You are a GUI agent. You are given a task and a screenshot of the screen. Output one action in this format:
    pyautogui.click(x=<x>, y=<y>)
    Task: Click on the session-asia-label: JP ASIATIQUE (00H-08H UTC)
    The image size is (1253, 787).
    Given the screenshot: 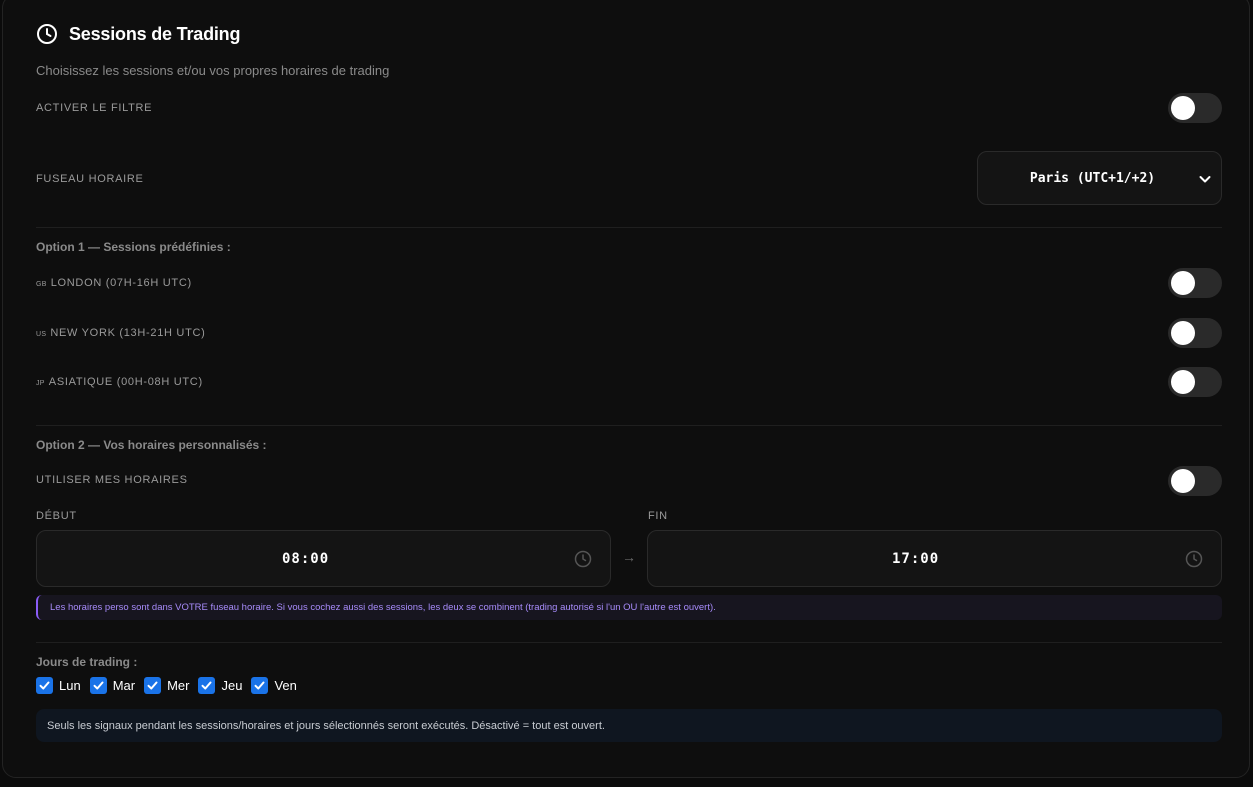 What is the action you would take?
    pyautogui.click(x=119, y=382)
    